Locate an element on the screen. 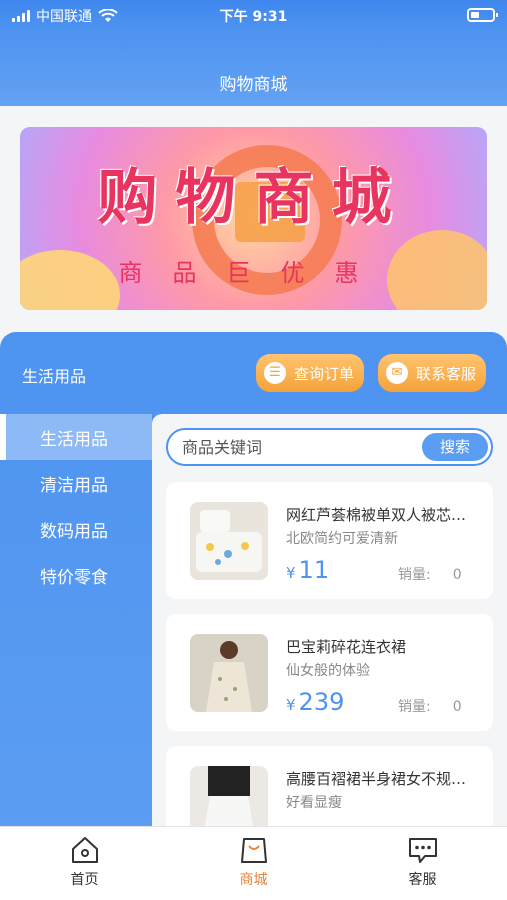 This screenshot has width=507, height=900. banner-subtitle: 商品巨优惠 is located at coordinates (253, 273).